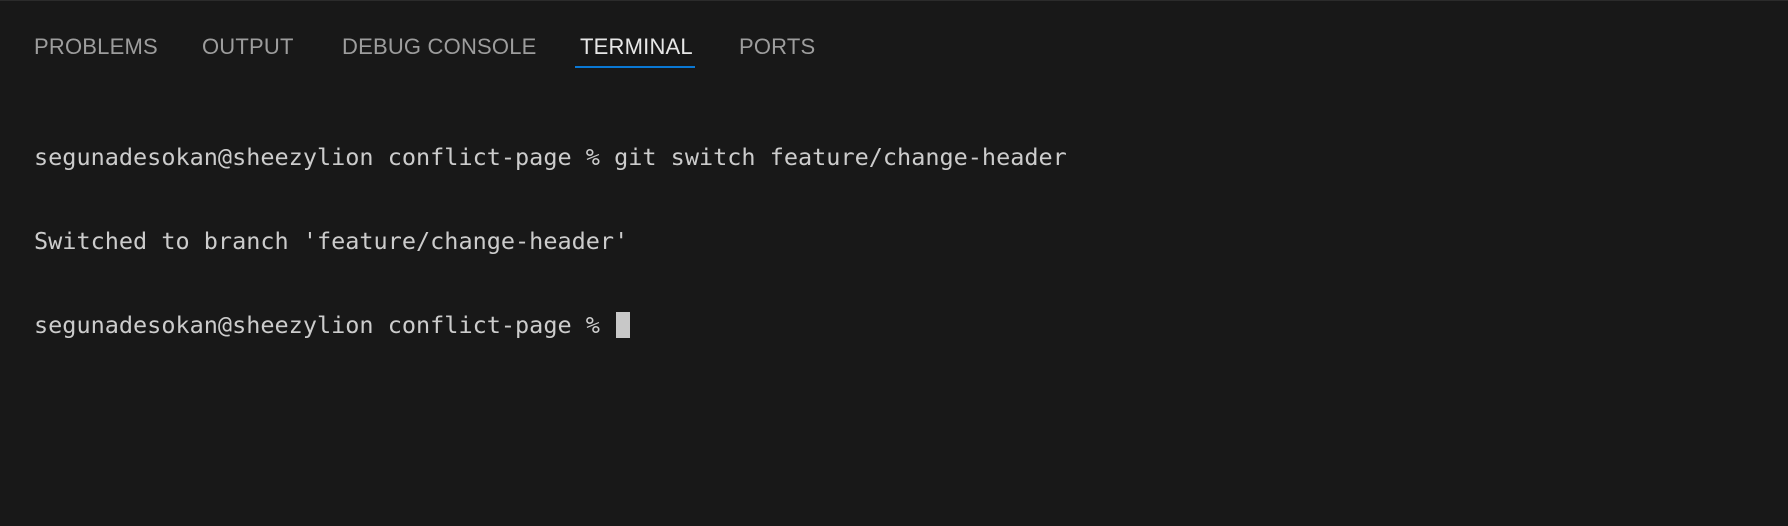 This screenshot has width=1788, height=526. Describe the element at coordinates (635, 67) in the screenshot. I see `active-tab-indicator` at that location.